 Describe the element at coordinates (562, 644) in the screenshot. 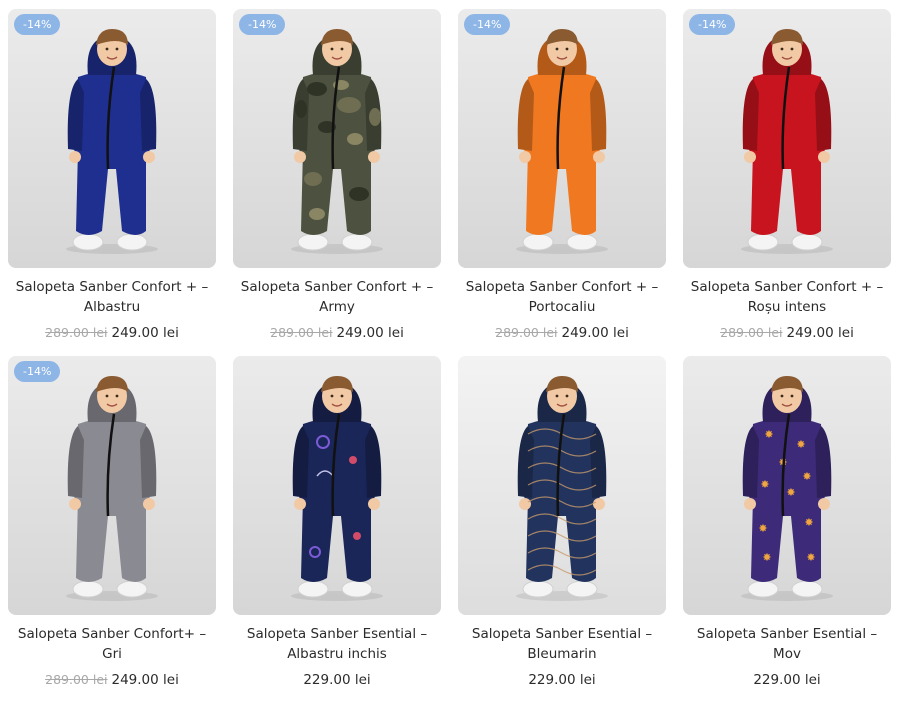

I see `product-title: Salopeta Sanber Esential – Bleumarin` at that location.